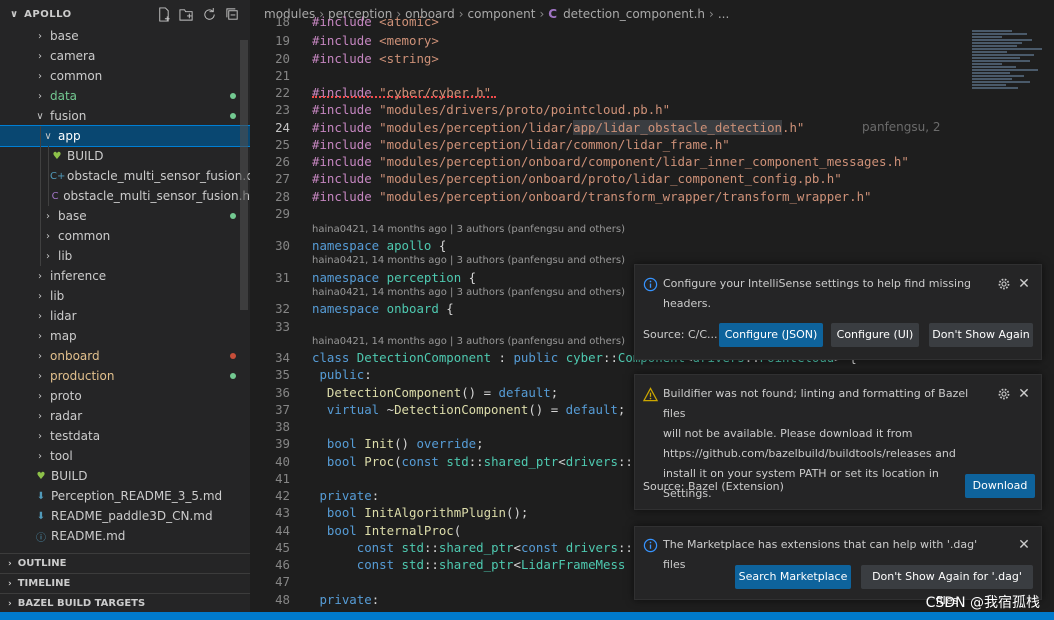 The height and width of the screenshot is (620, 1054). I want to click on tree-folder: › testdata, so click(125, 436).